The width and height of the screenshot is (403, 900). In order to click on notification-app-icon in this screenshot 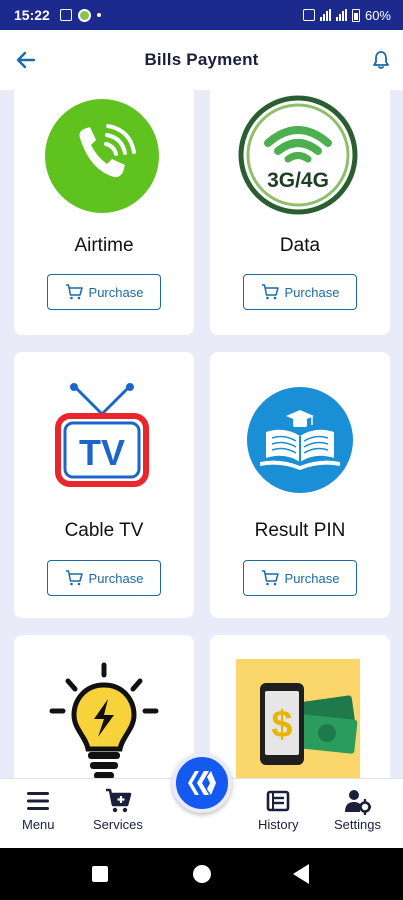, I will do `click(65, 15)`.